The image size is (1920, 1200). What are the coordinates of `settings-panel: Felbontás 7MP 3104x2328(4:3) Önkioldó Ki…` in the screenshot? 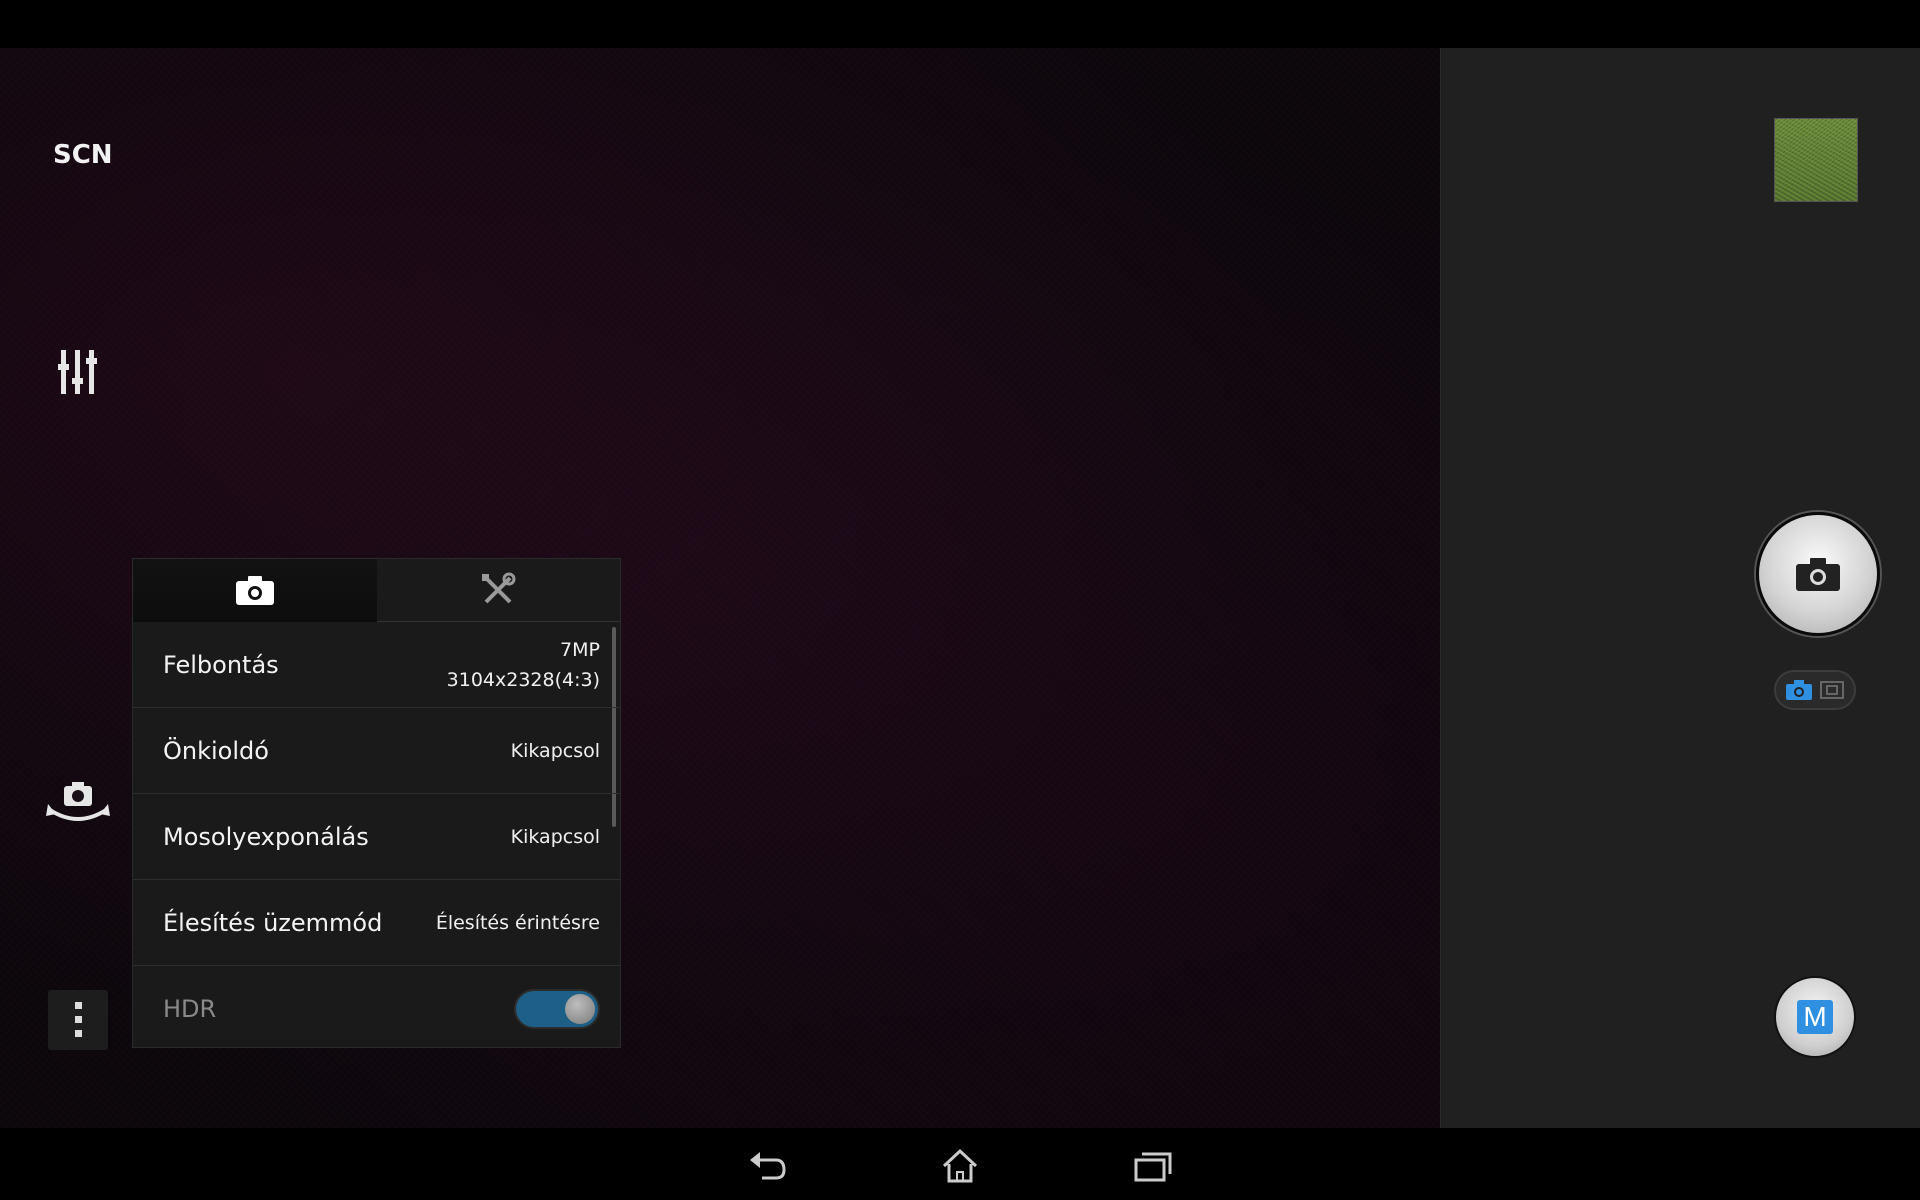 It's located at (376, 803).